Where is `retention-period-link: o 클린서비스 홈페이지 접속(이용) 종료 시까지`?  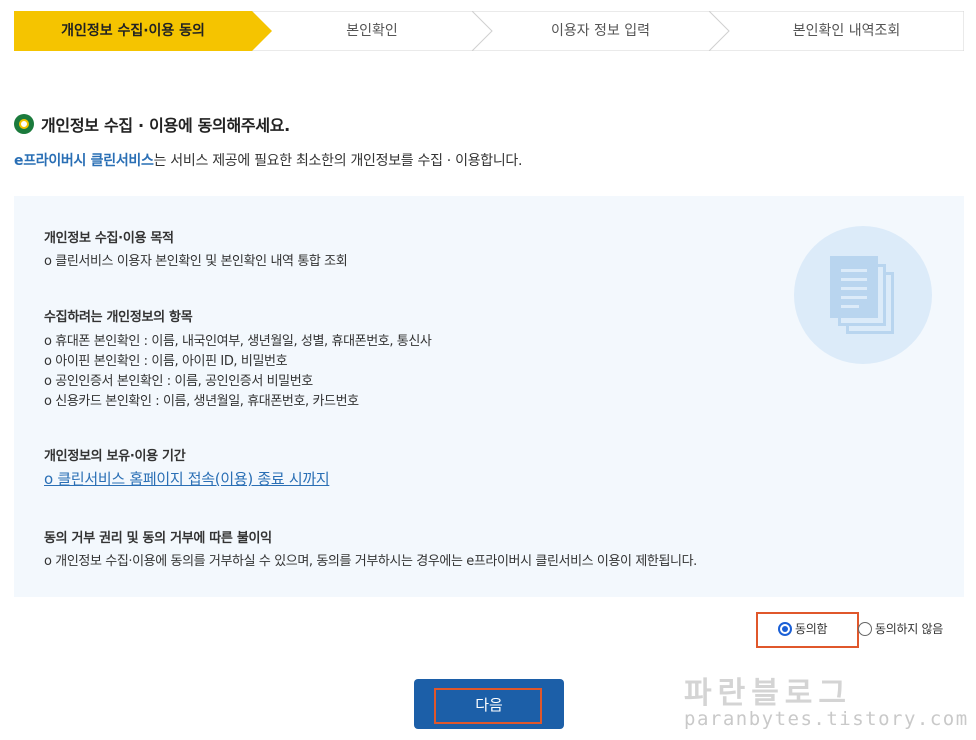
retention-period-link: o 클린서비스 홈페이지 접속(이용) 종료 시까지 is located at coordinates (187, 478).